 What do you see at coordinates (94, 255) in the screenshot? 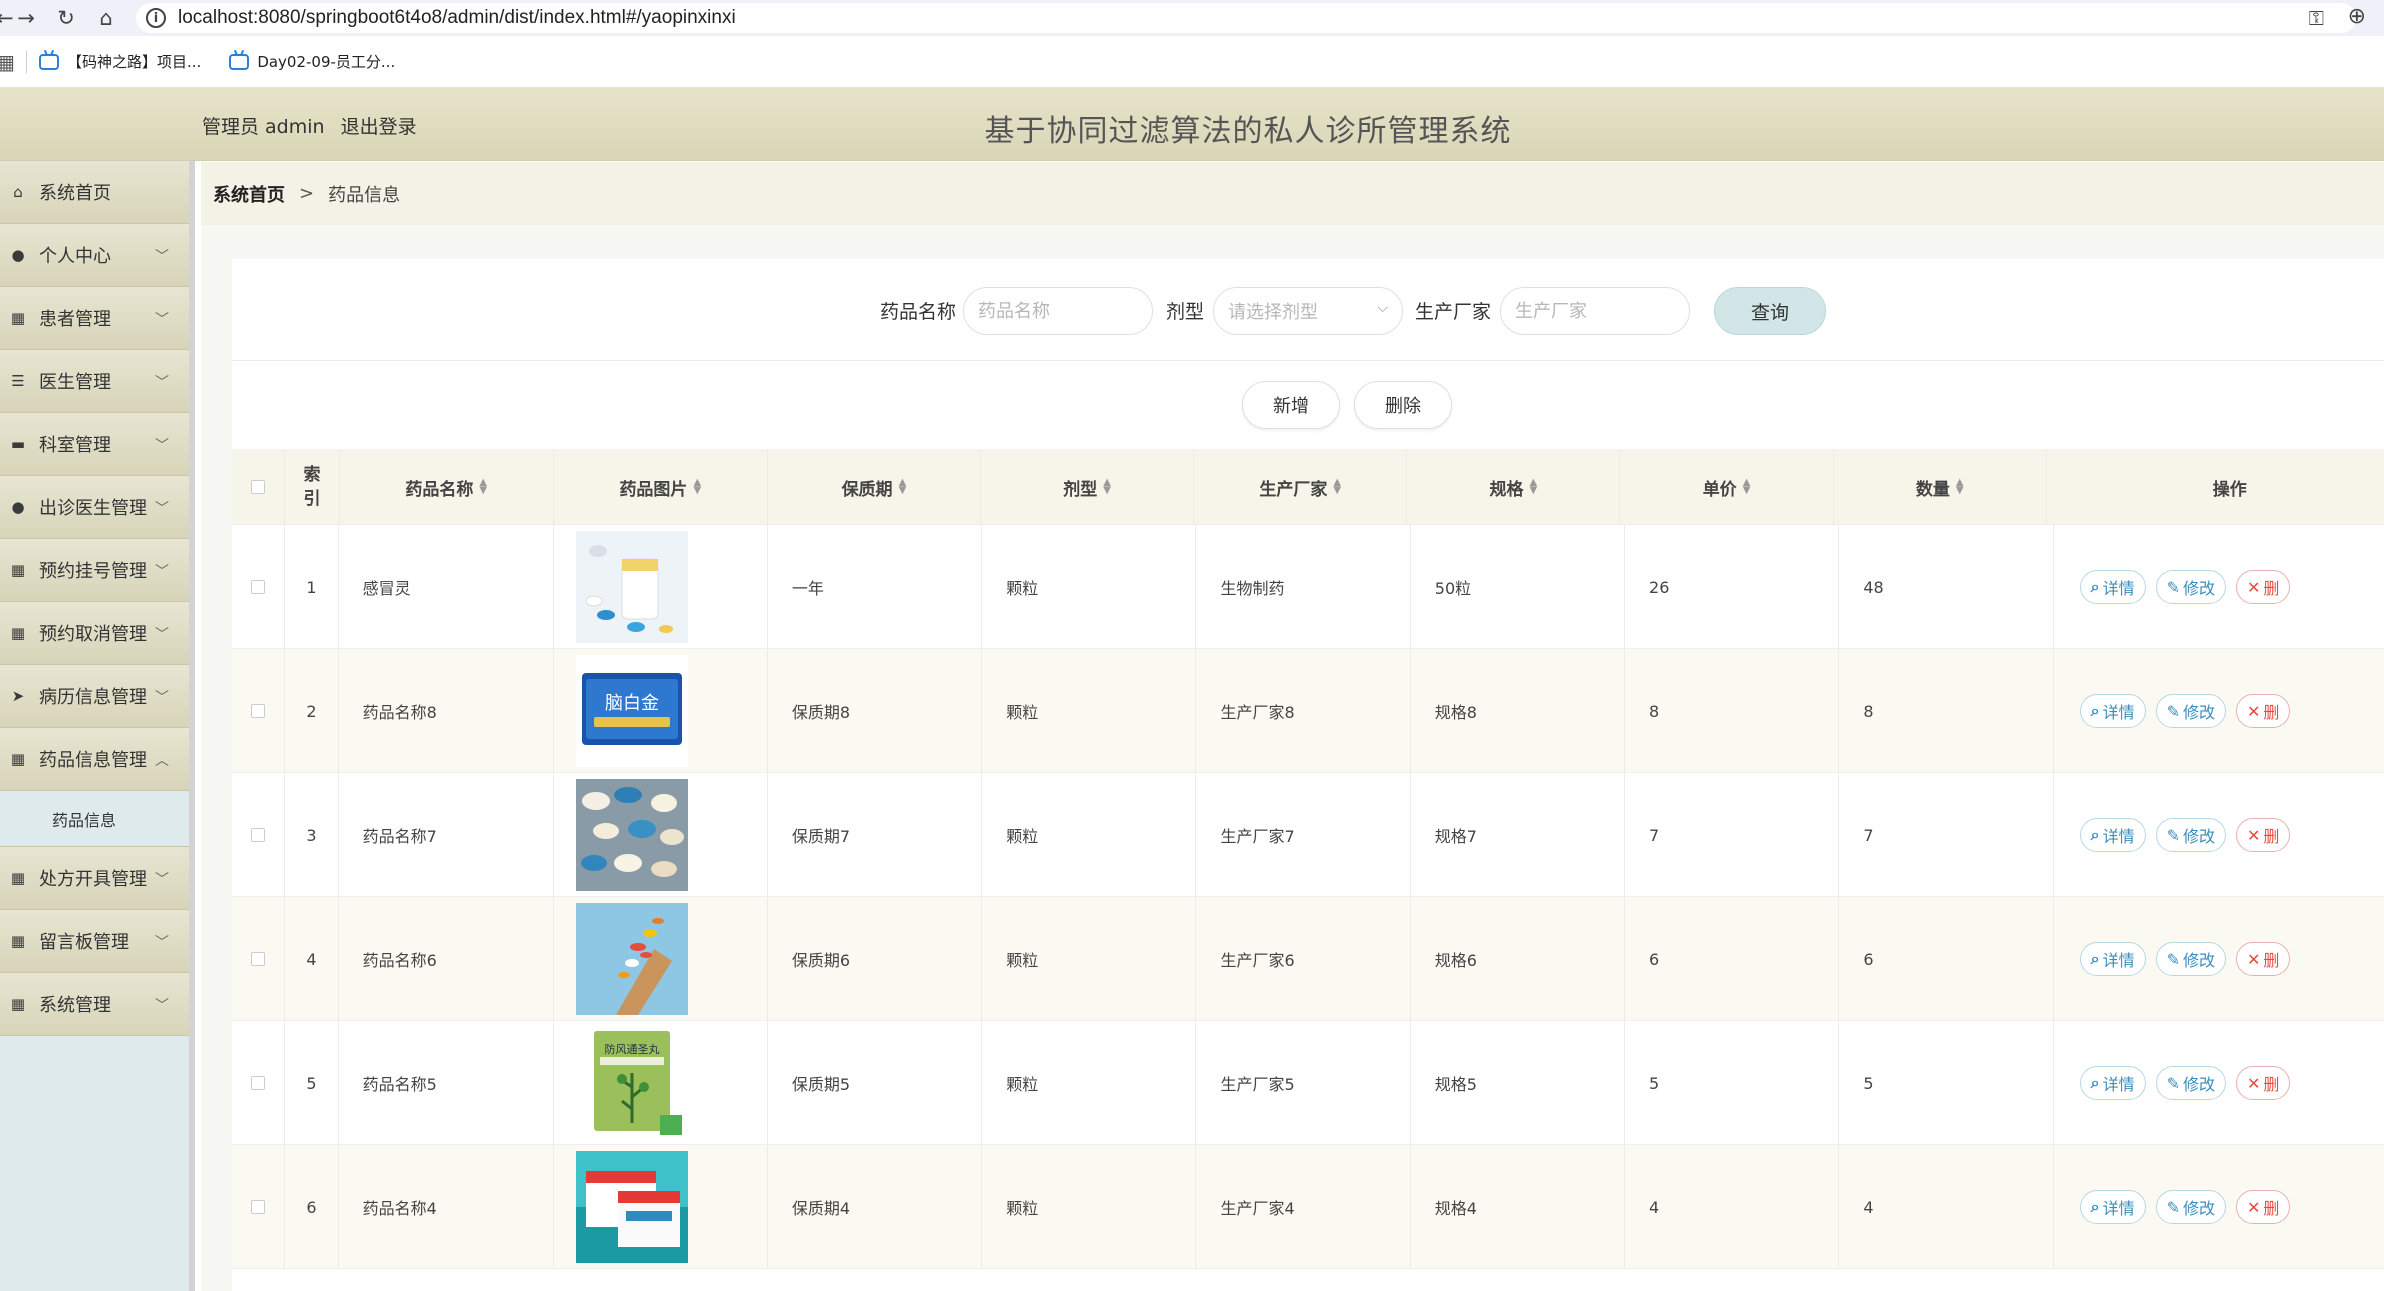
I see `sidebar-item: ● 个人中心 ﹀` at bounding box center [94, 255].